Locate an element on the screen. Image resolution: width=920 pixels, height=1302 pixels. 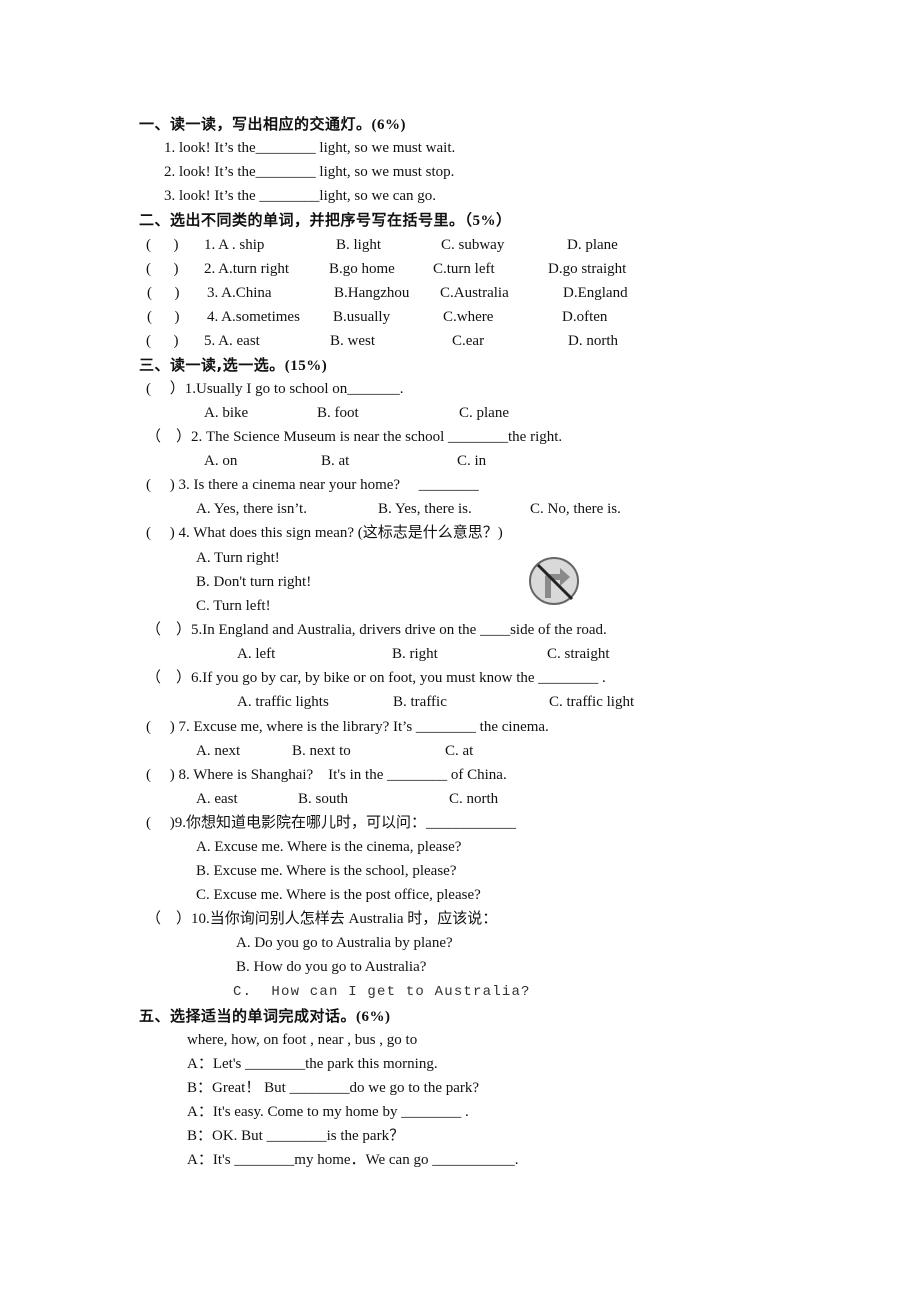
word-bank: where, how, on foot , near , bus , go to is located at coordinates (302, 1040).